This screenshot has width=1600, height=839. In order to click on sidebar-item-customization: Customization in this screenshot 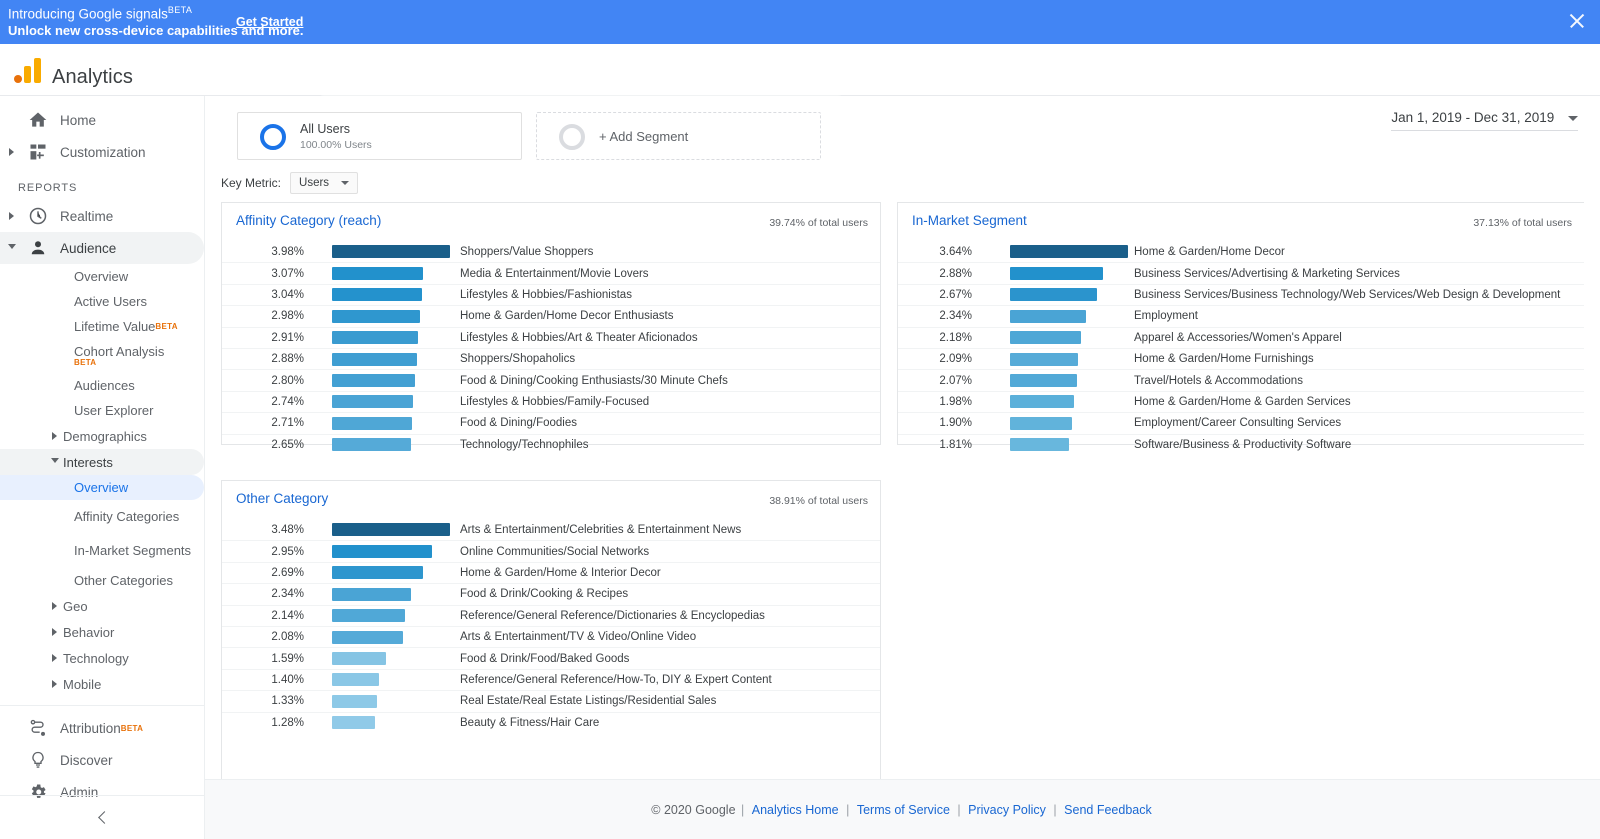, I will do `click(102, 152)`.